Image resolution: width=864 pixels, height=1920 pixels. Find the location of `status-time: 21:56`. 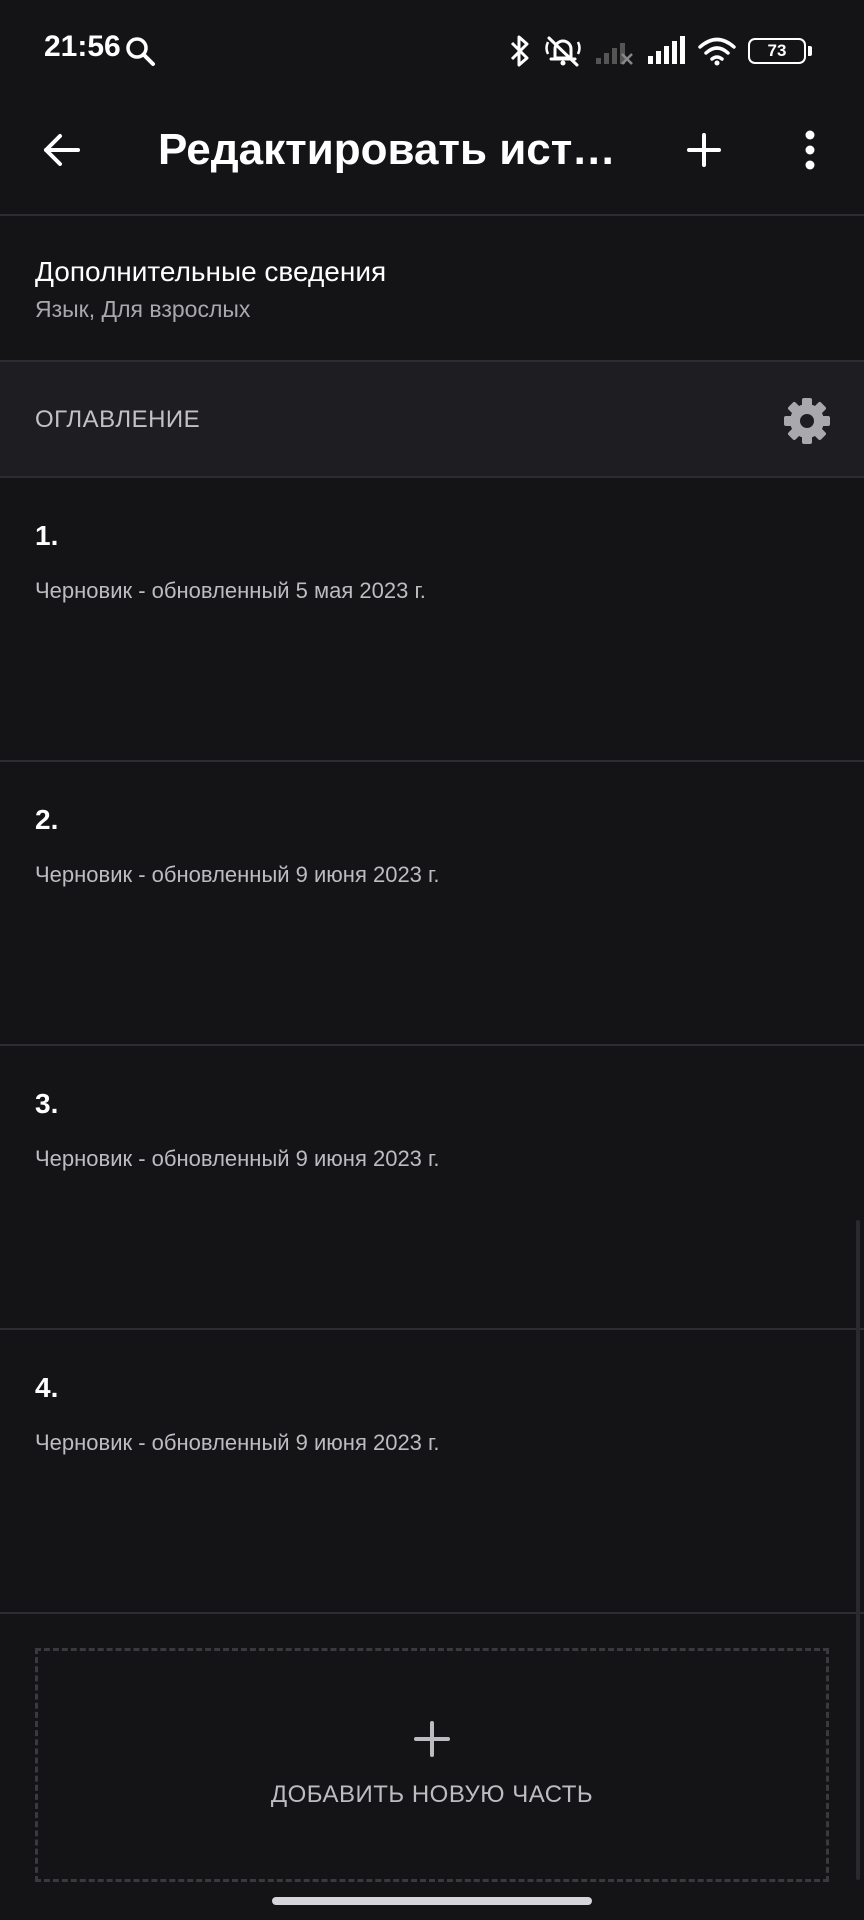

status-time: 21:56 is located at coordinates (82, 46).